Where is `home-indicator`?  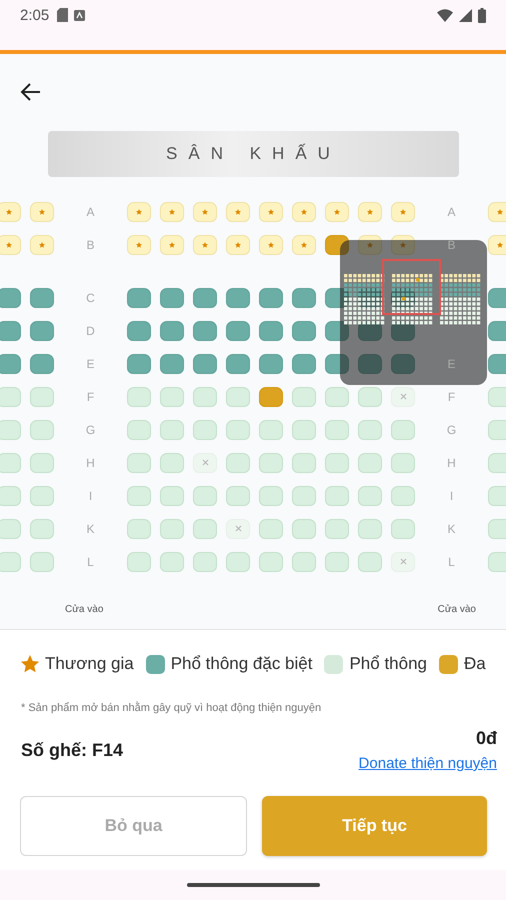
home-indicator is located at coordinates (253, 885).